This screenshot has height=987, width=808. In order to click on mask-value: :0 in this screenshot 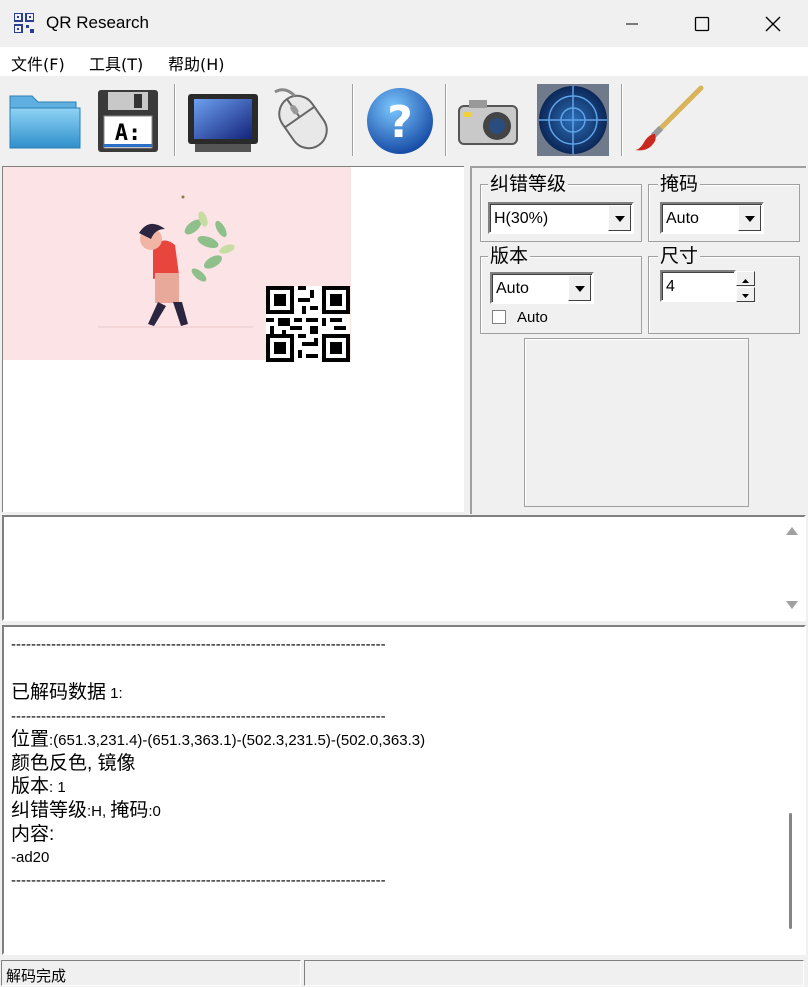, I will do `click(154, 811)`.